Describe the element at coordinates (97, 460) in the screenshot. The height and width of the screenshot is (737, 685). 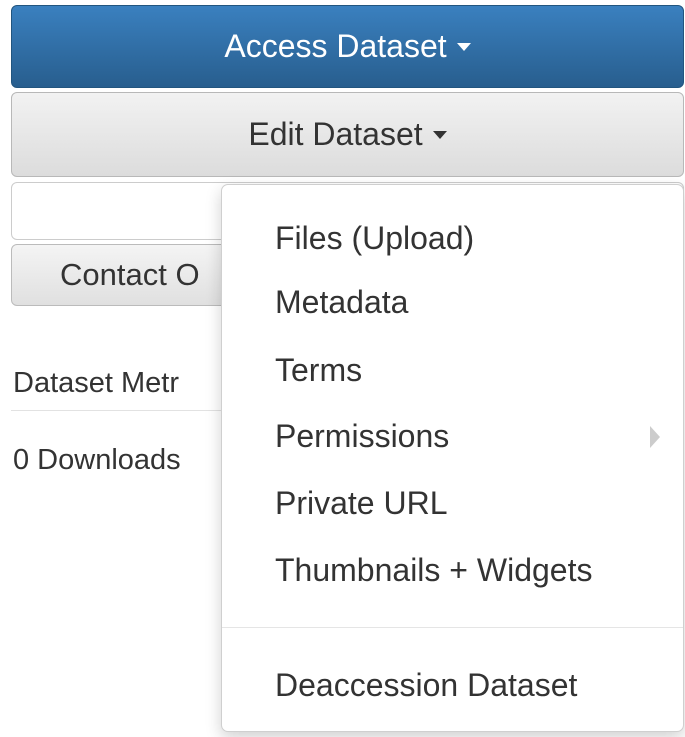
I see `downloads-count: 0 Downloads` at that location.